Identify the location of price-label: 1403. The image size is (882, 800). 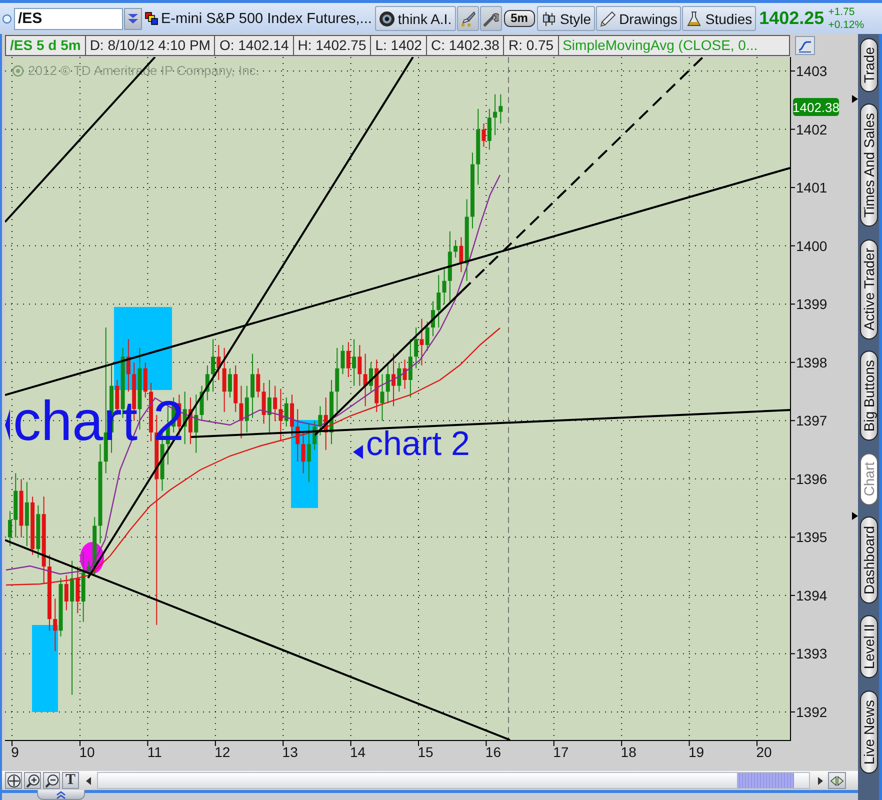
(812, 71).